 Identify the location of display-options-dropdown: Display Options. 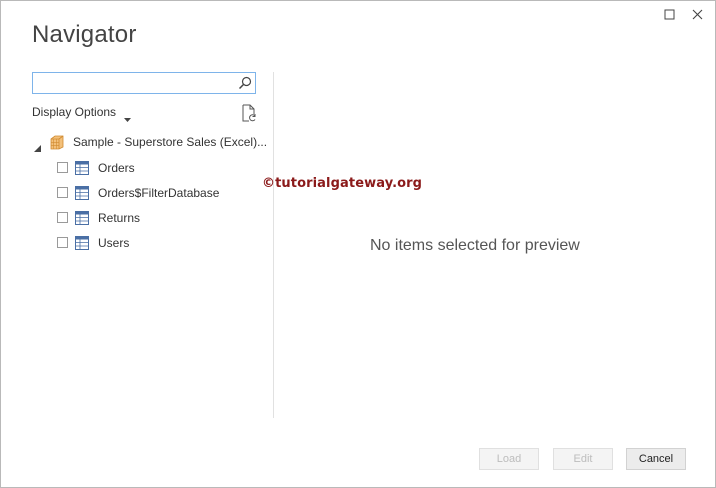
(81, 113).